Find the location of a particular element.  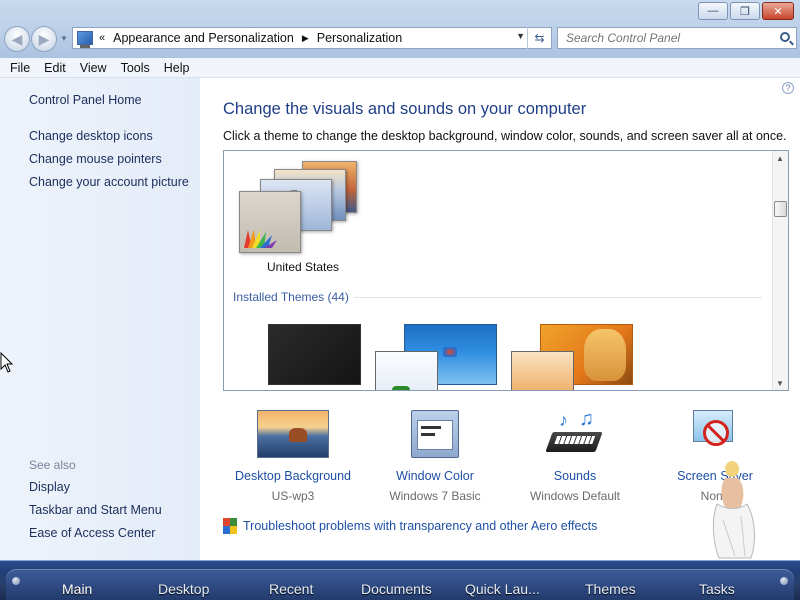

search-input is located at coordinates (666, 38).